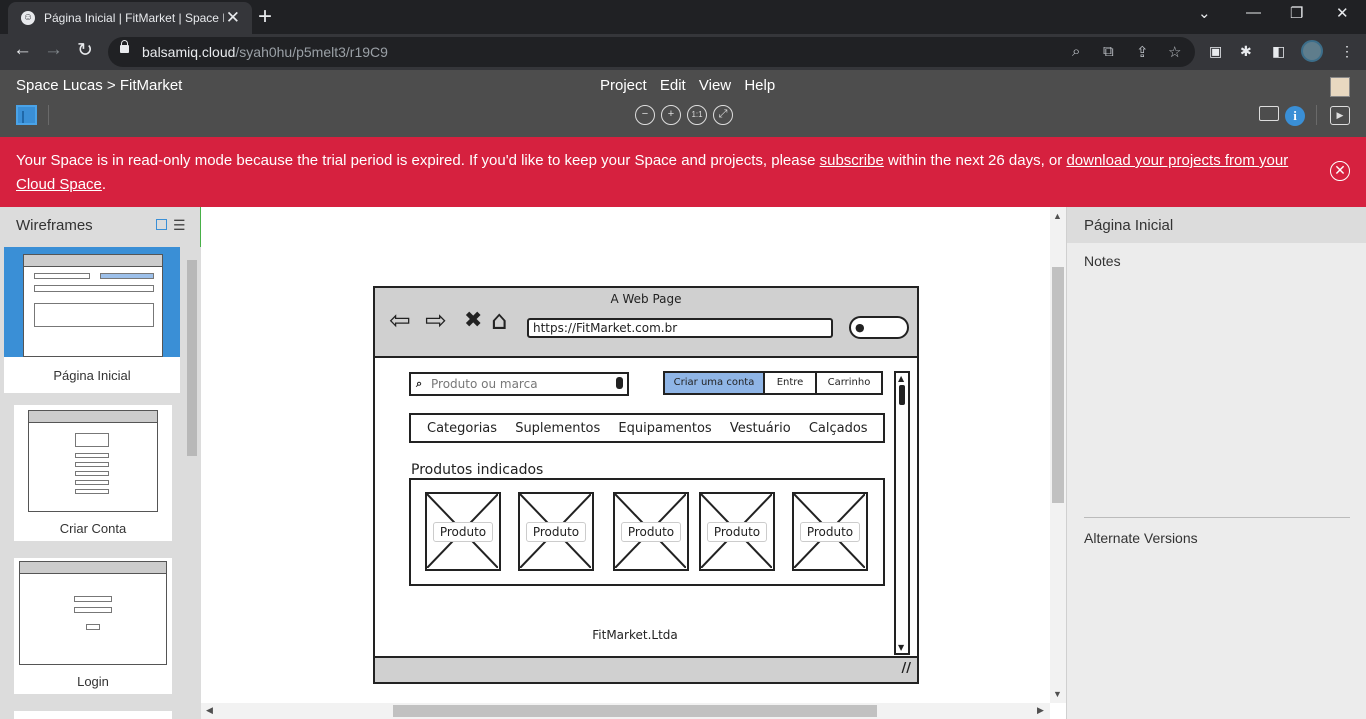  What do you see at coordinates (99, 85) in the screenshot?
I see `breadcrumb: Space Lucas > FitMarket` at bounding box center [99, 85].